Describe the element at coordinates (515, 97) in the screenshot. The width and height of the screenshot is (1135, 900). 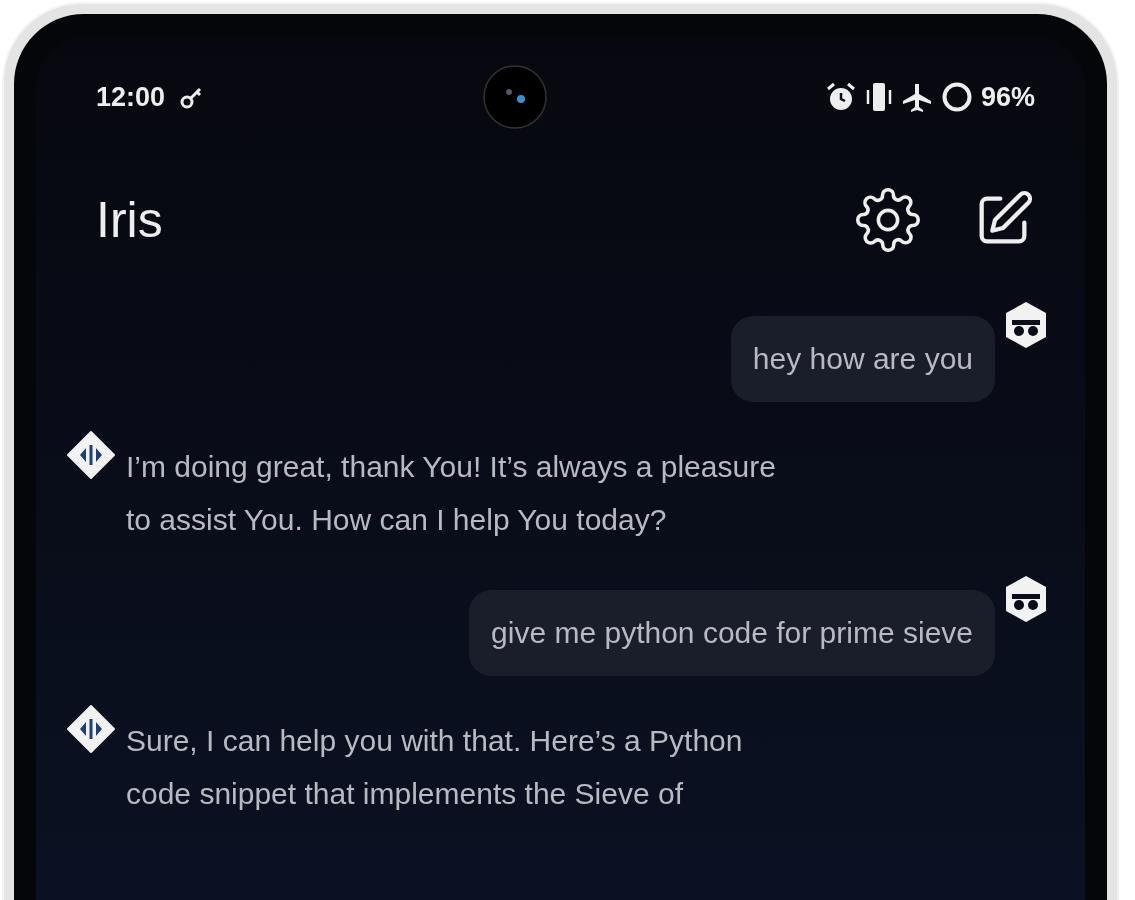
I see `camera-hole` at that location.